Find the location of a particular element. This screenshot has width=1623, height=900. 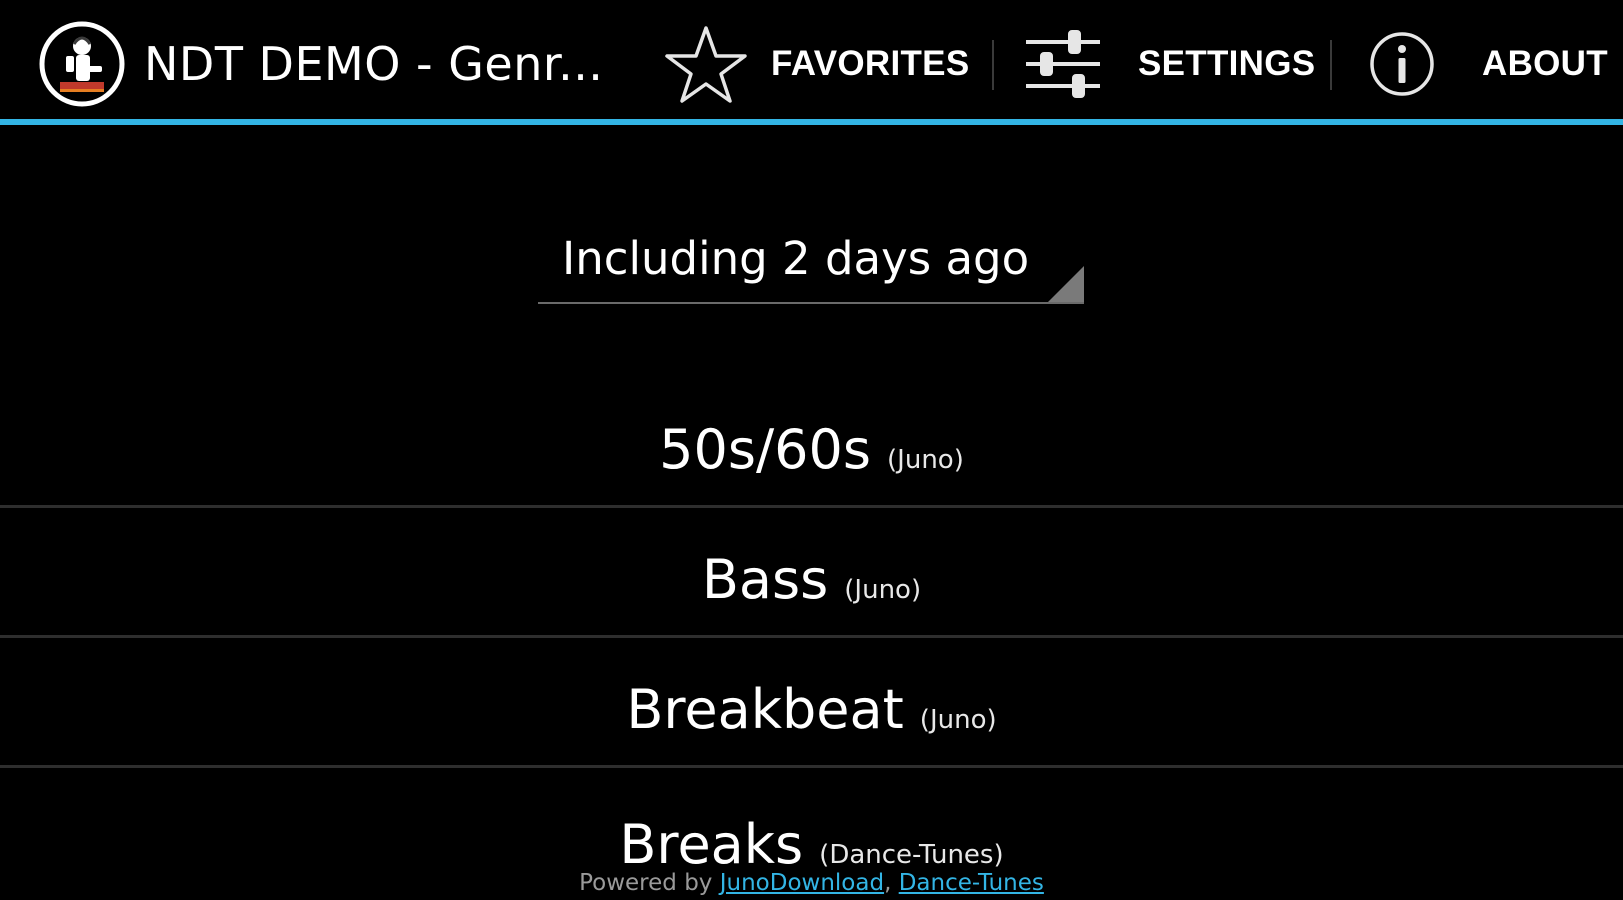

favorites-label: FAVORITES is located at coordinates (870, 63).